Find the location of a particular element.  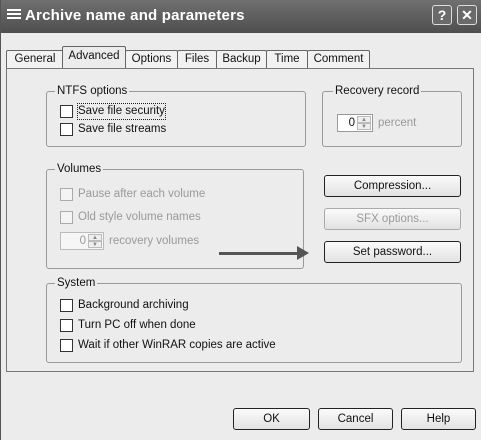

tab-comment: Comment is located at coordinates (338, 59).